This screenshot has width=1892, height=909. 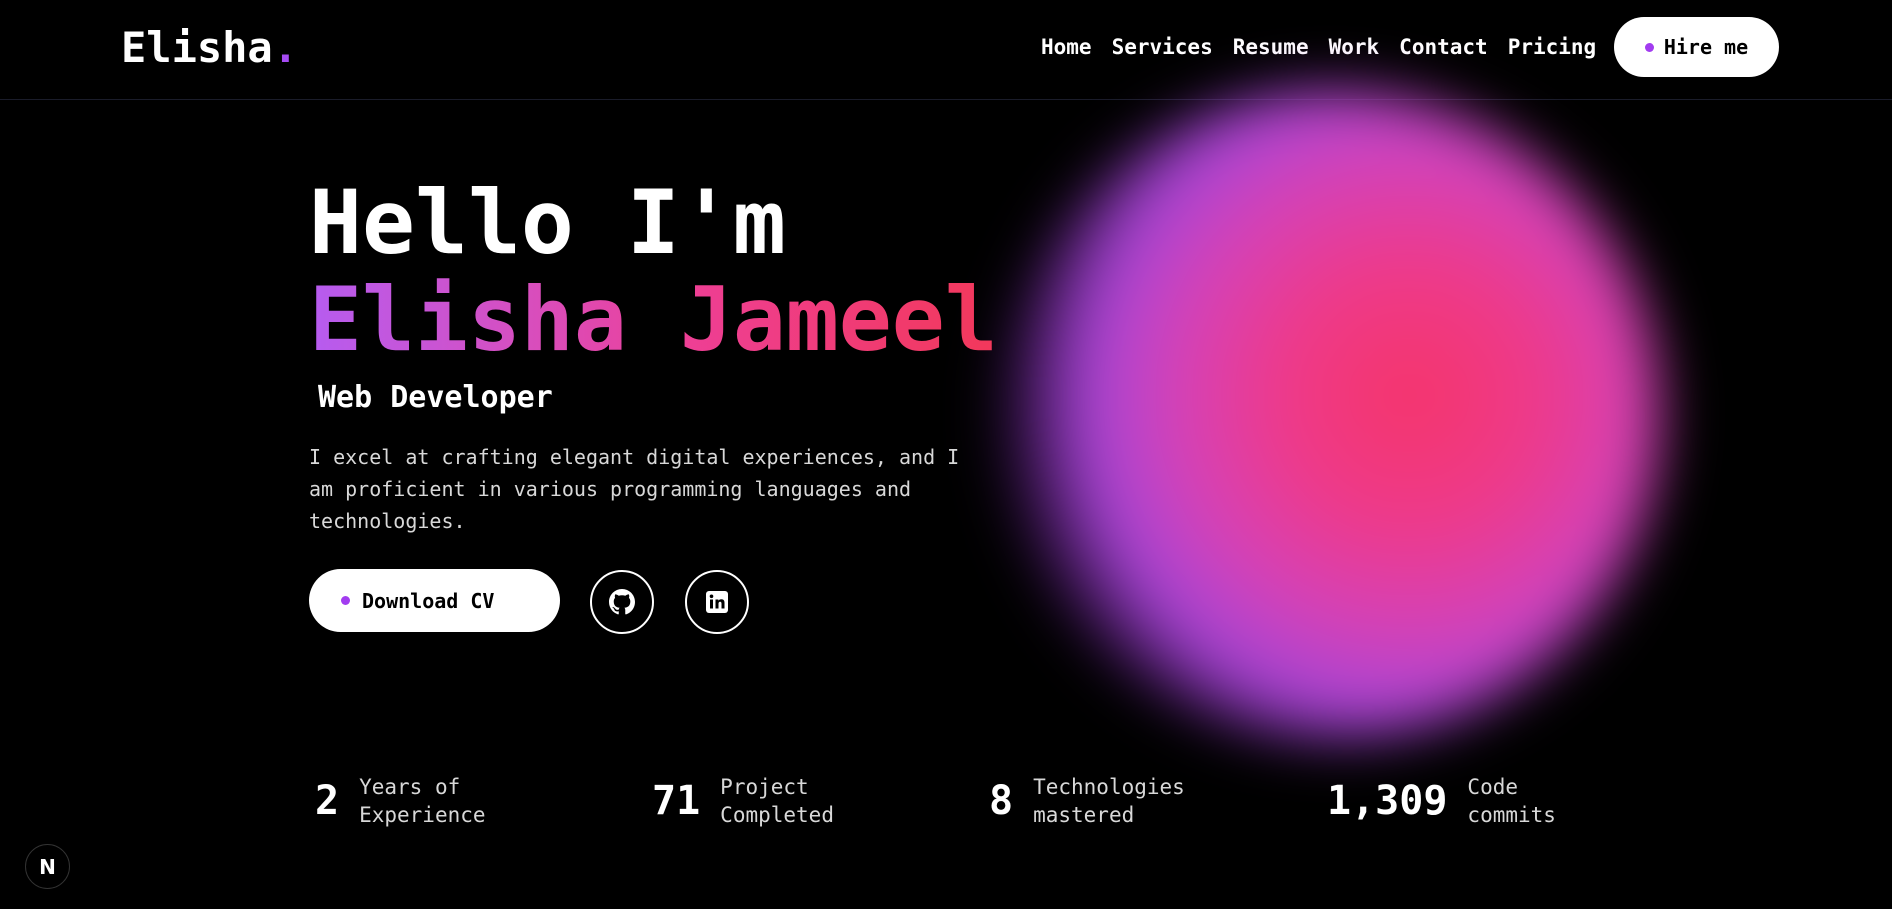 I want to click on nextjs-badge-icon: N, so click(x=47, y=866).